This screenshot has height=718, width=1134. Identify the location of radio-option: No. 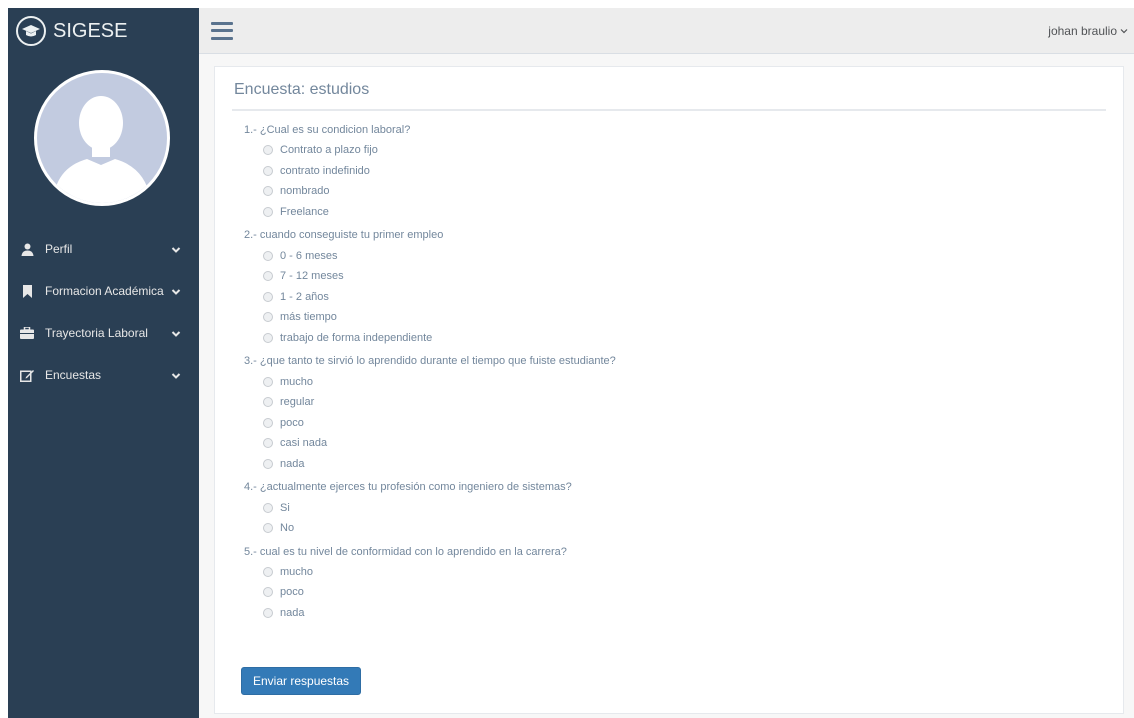
(669, 528).